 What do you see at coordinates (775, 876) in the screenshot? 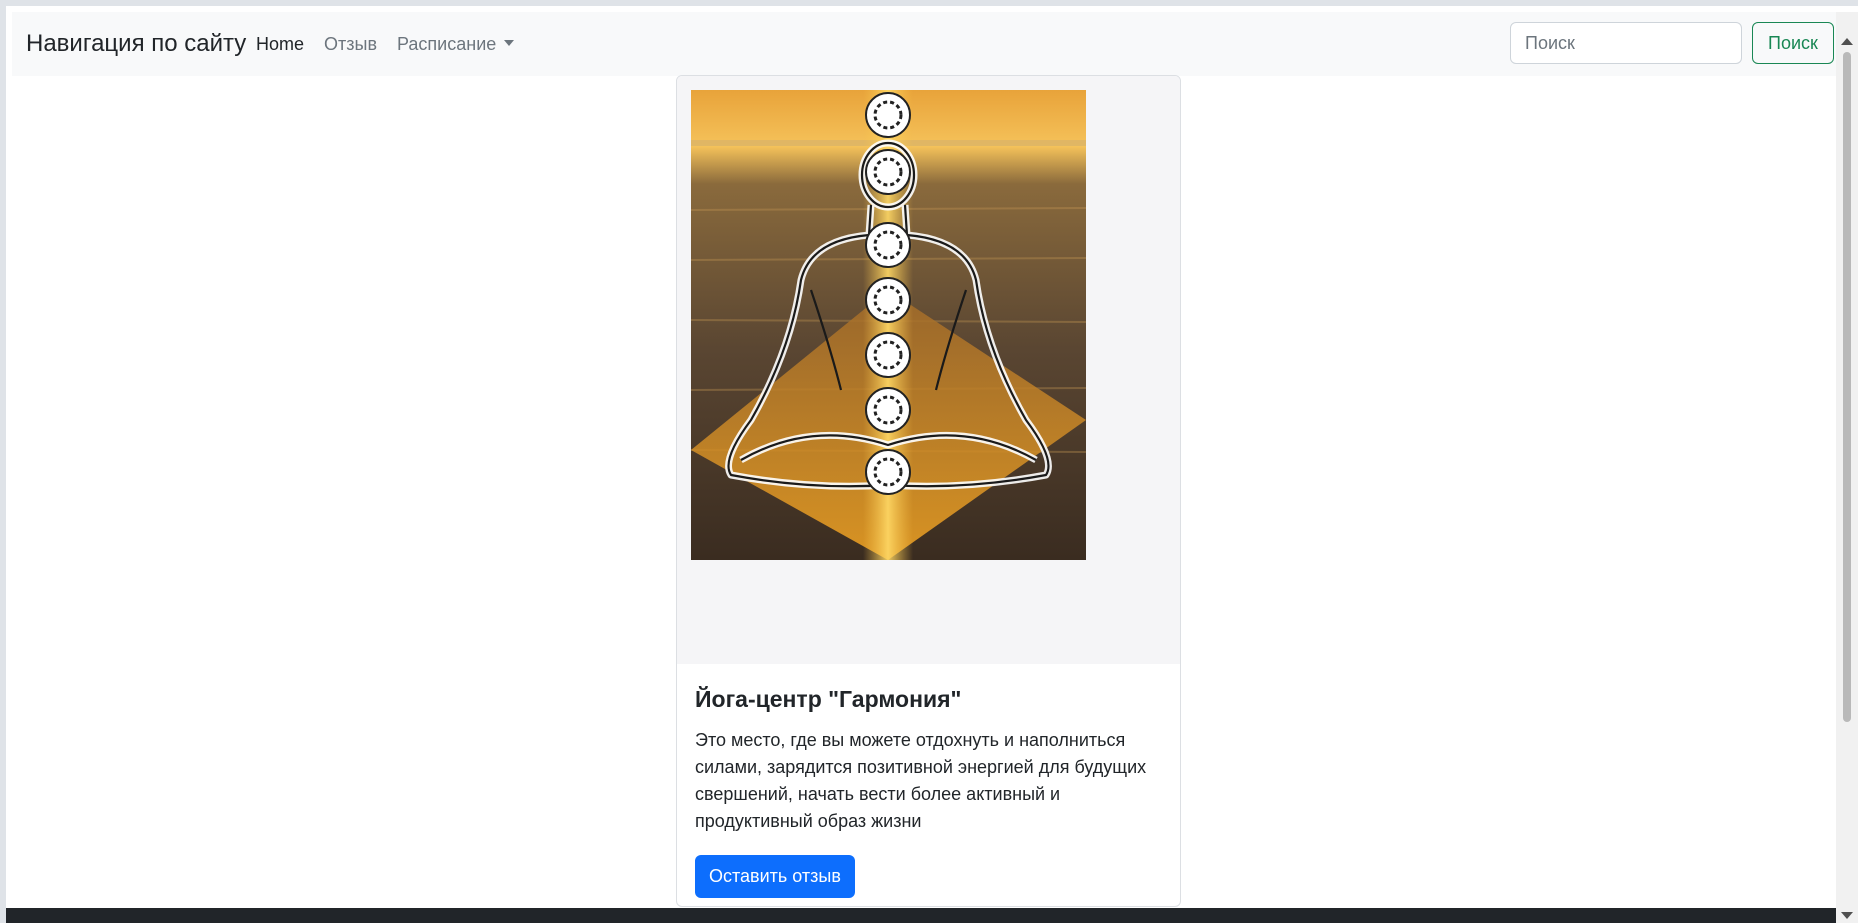
I see `leave-review-button: Оставить отзыв` at bounding box center [775, 876].